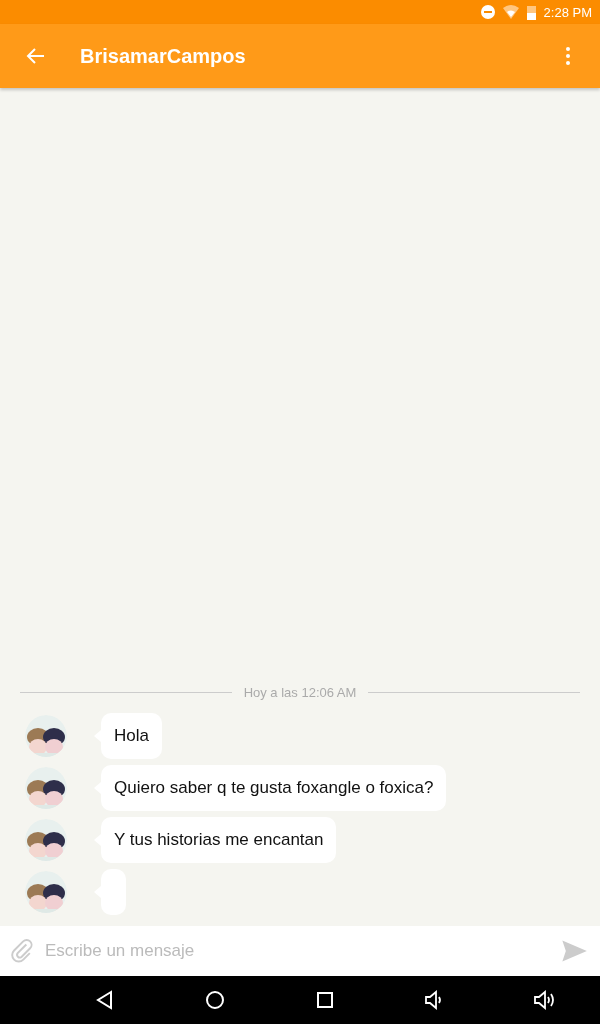  I want to click on message-bar: Escribe un mensaje, so click(300, 951).